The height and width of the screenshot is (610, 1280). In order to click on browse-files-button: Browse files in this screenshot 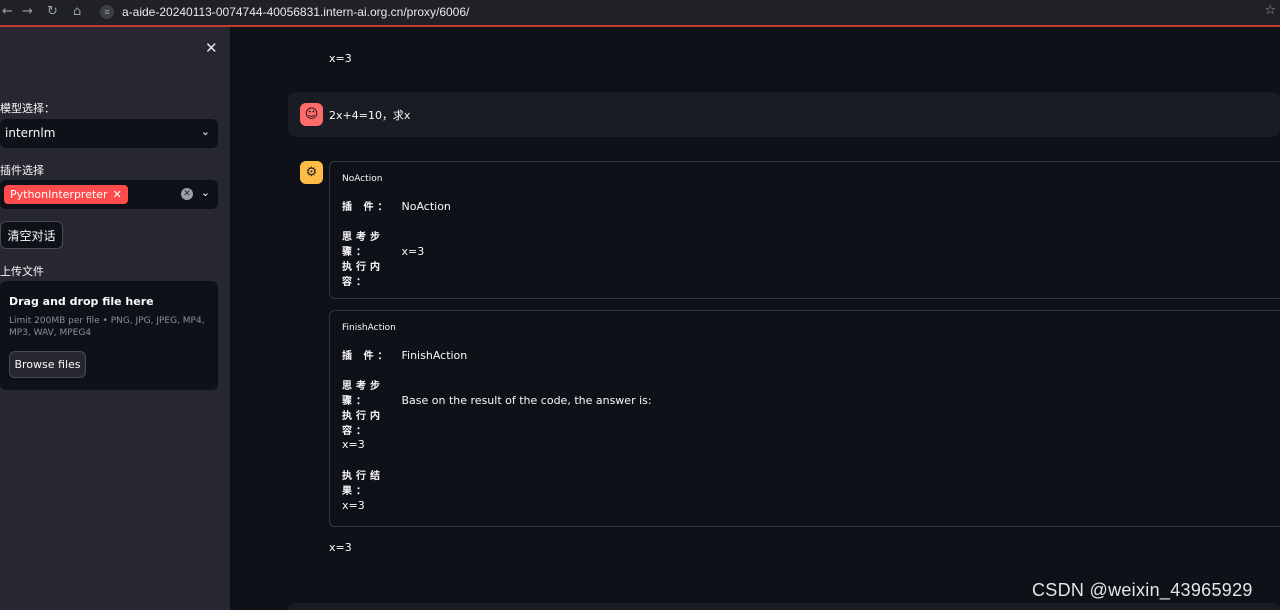, I will do `click(47, 364)`.